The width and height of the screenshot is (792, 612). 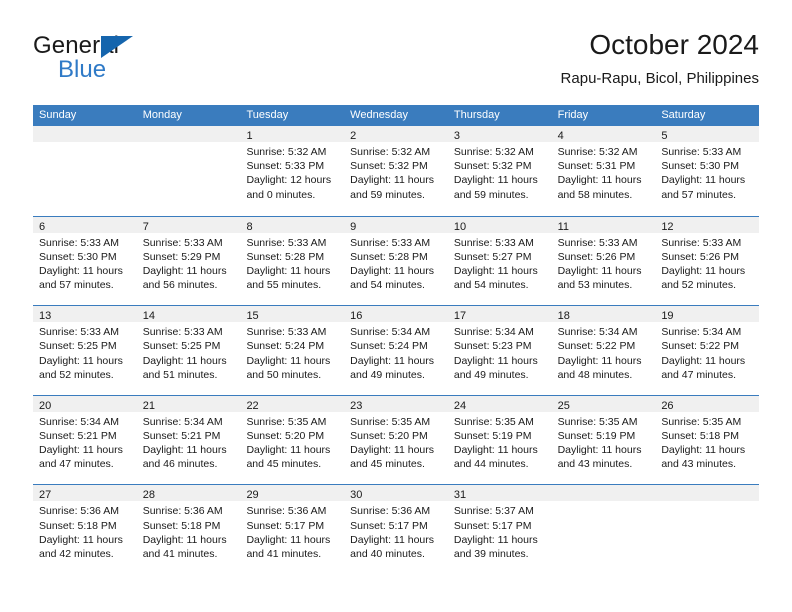 I want to click on day-detail-line: Sunset: 5:21 PM, so click(x=78, y=435).